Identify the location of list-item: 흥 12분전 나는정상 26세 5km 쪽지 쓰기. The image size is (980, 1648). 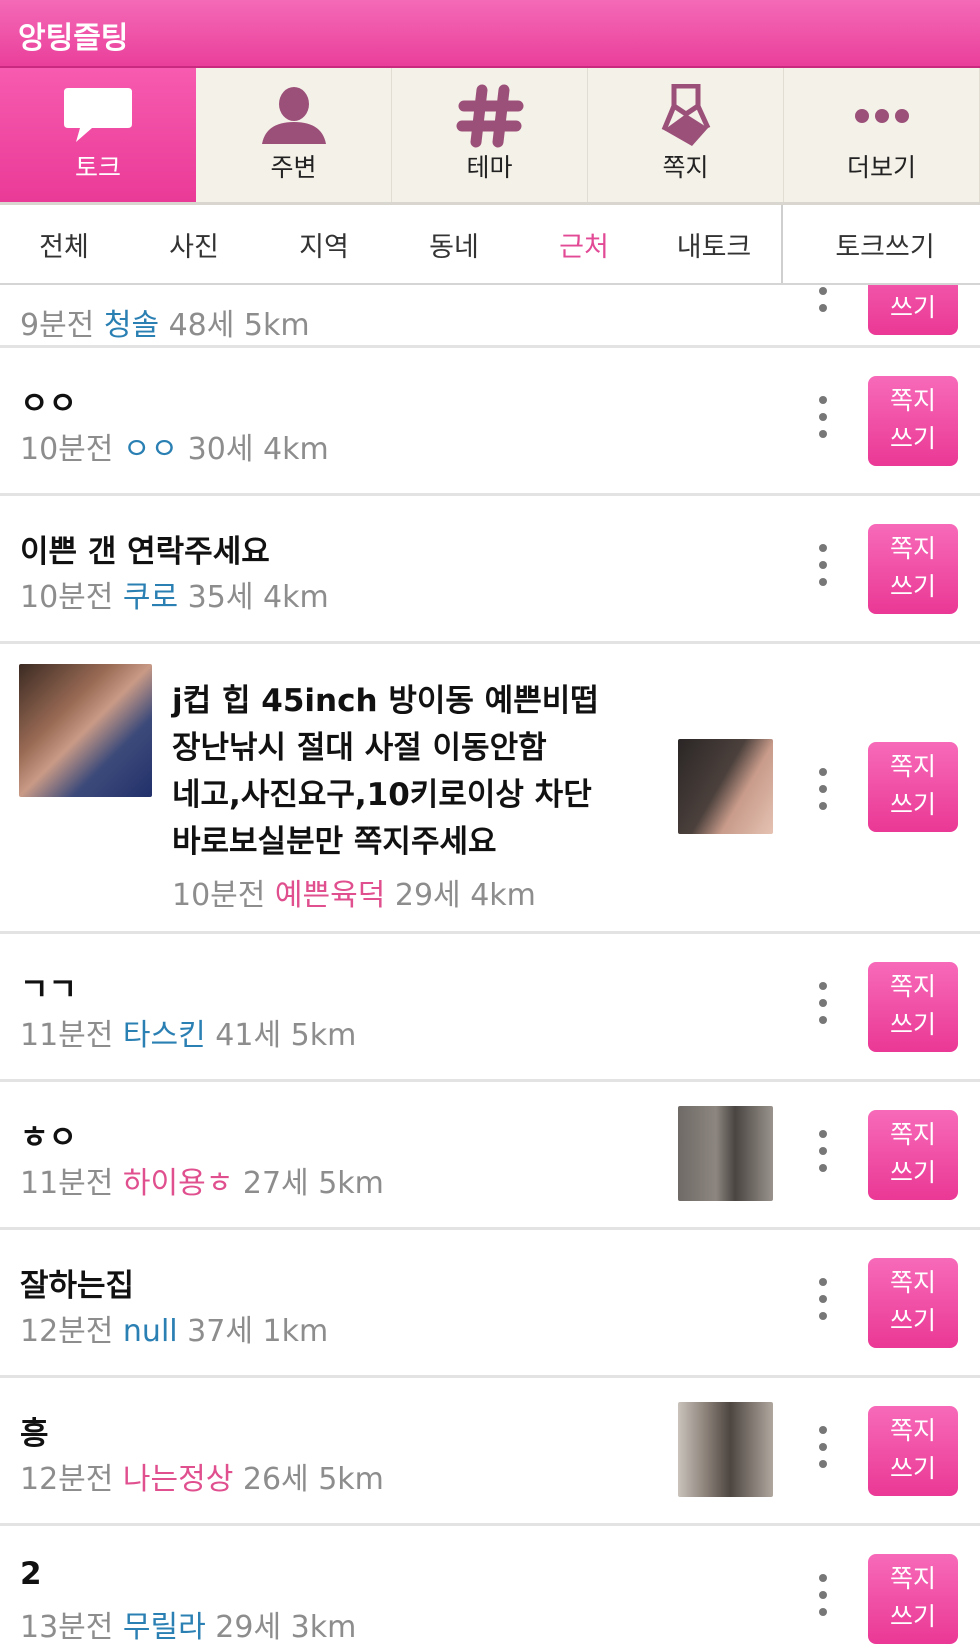
(490, 1452).